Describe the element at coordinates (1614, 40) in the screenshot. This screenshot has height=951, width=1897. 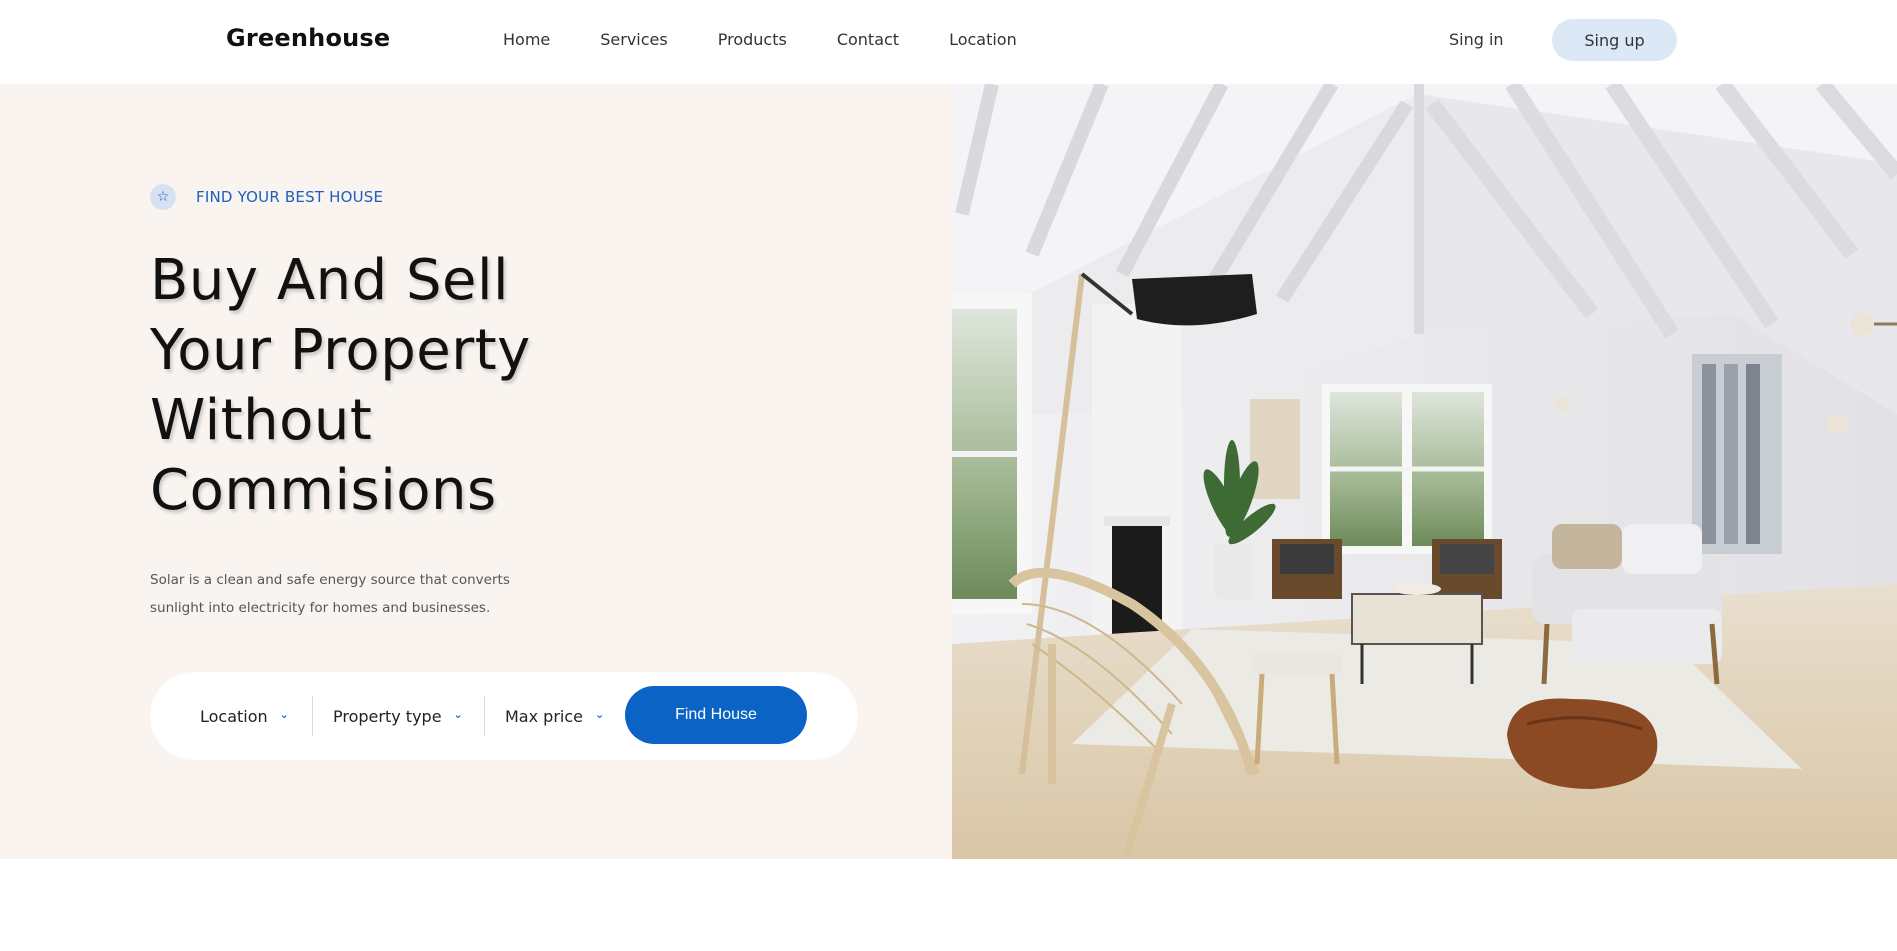
I see `signup-button: Sing up` at that location.